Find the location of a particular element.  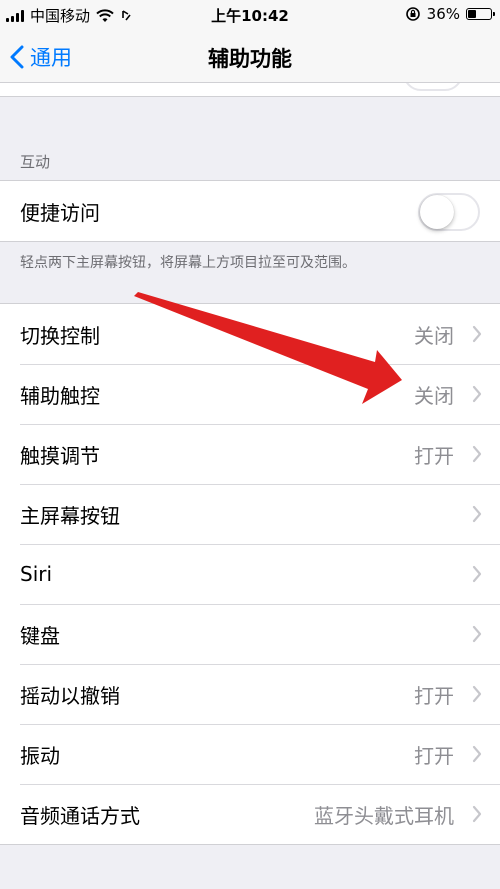

settings-row: 键盘 is located at coordinates (250, 634).